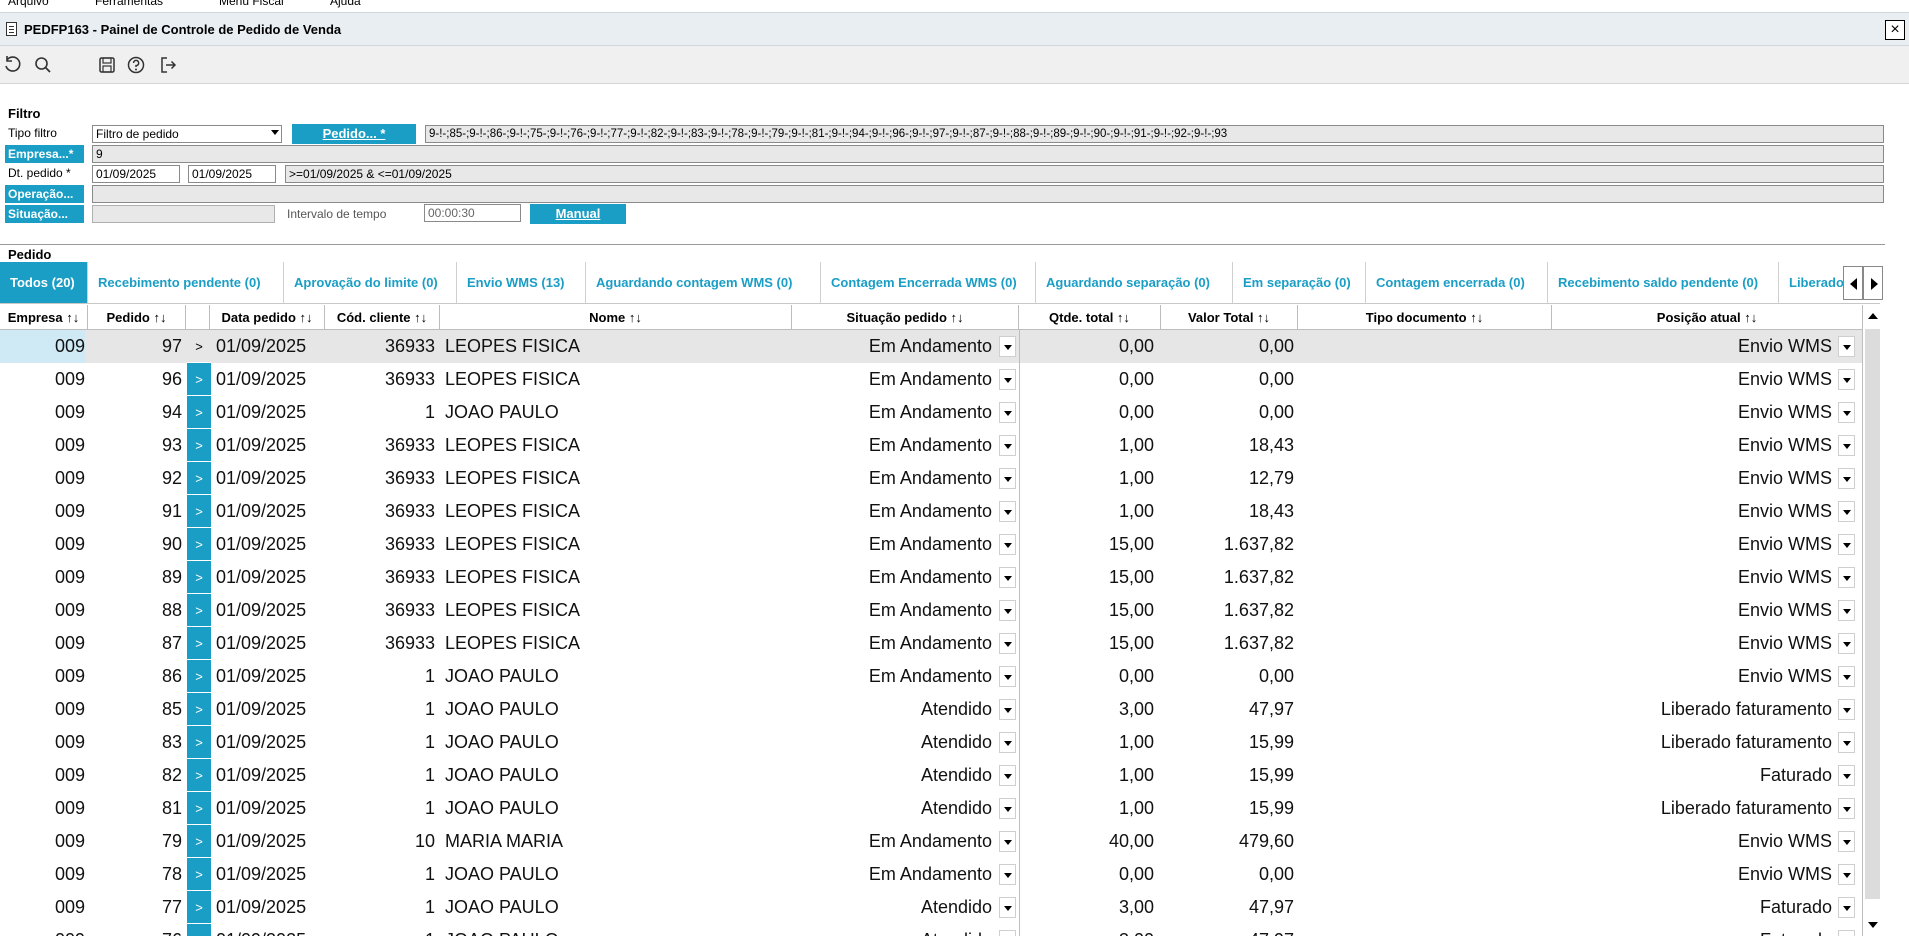  Describe the element at coordinates (1425, 317) in the screenshot. I see `col-tipo-documento: Tipo documento ↑↓` at that location.